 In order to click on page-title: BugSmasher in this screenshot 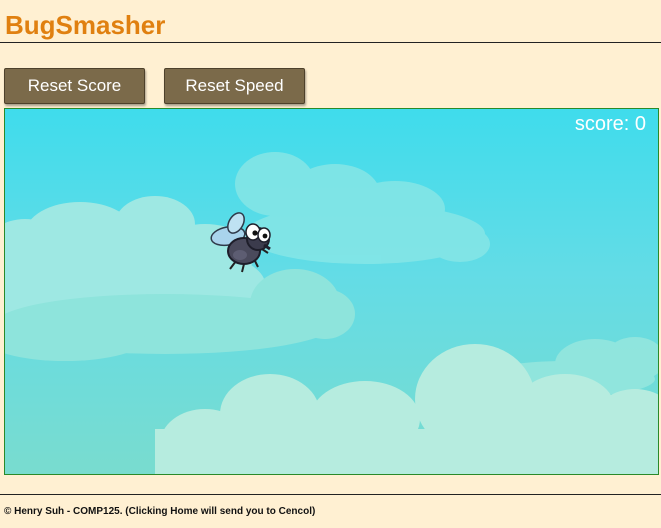, I will do `click(85, 25)`.